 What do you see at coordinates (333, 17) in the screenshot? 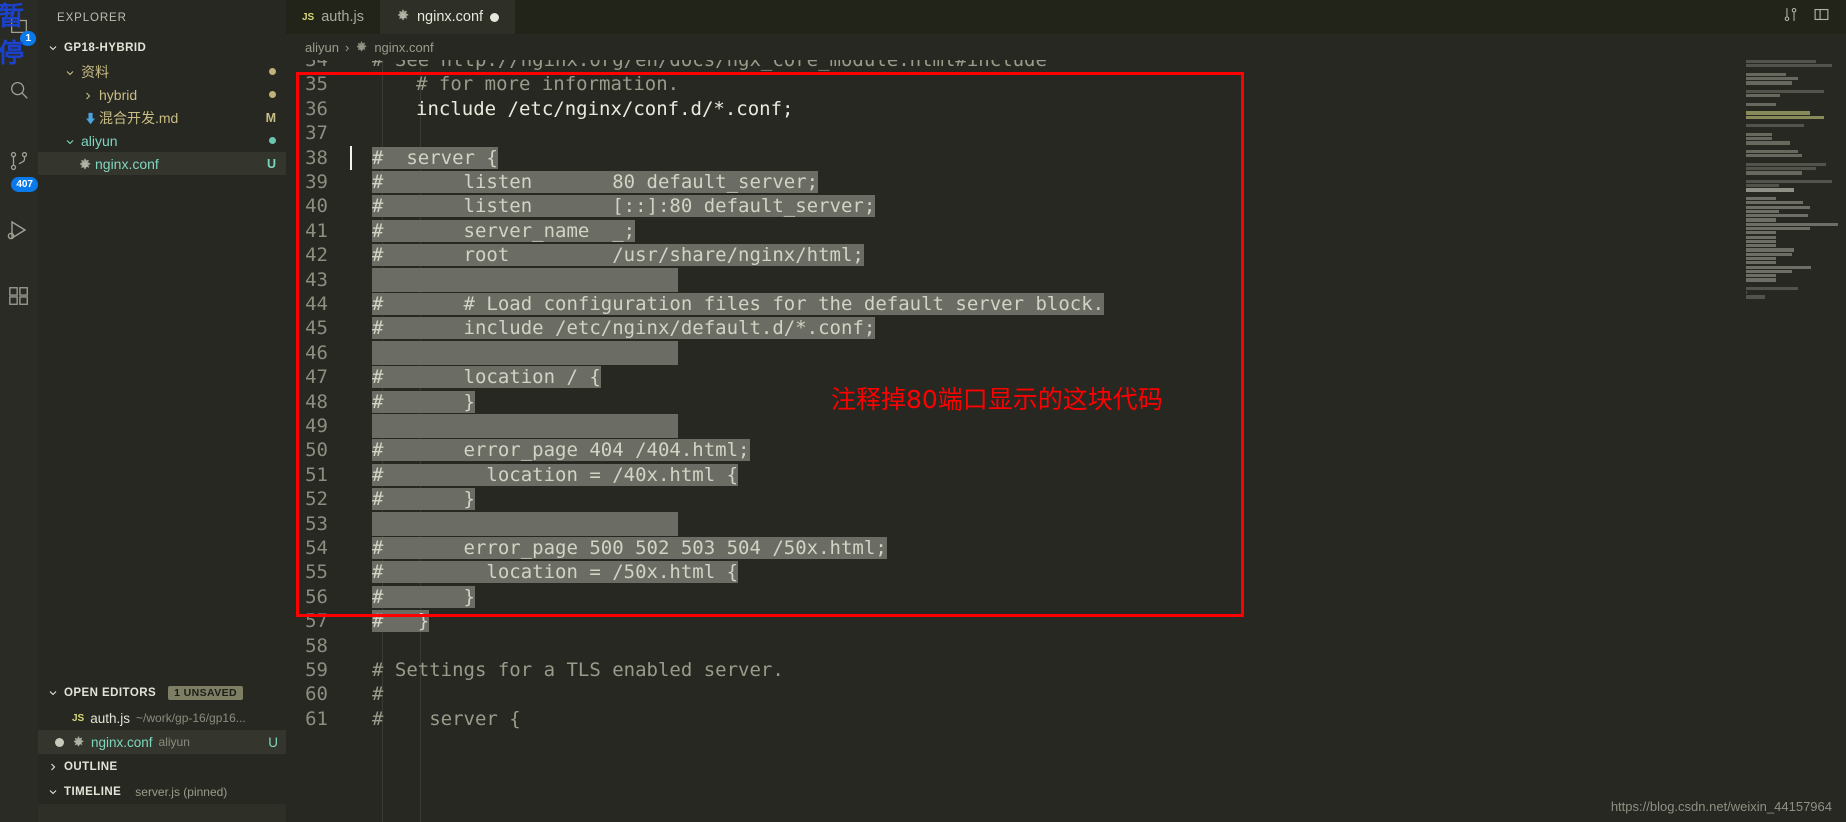
I see `tab-auth-js: JS auth.js` at bounding box center [333, 17].